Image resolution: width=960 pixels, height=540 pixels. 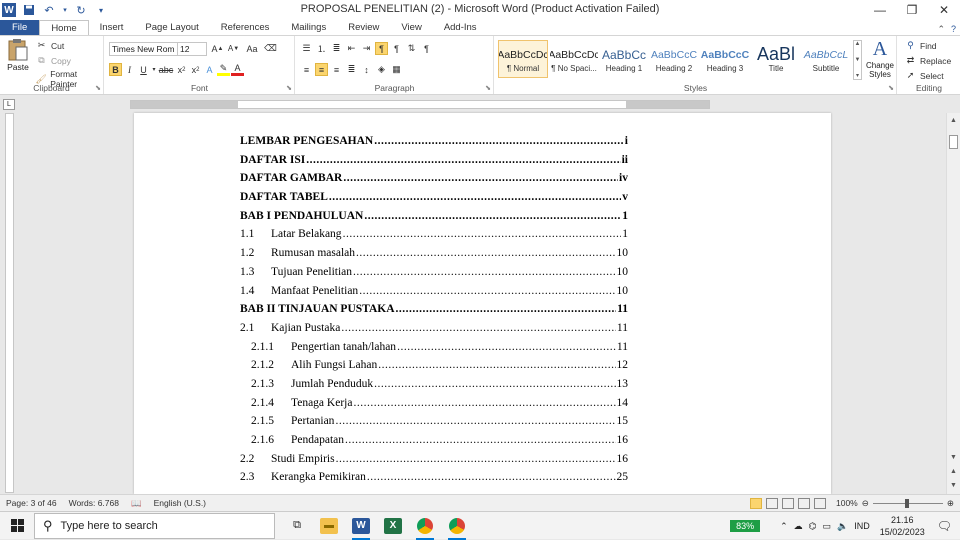 What do you see at coordinates (396, 69) in the screenshot?
I see `borders-icon: ▦` at bounding box center [396, 69].